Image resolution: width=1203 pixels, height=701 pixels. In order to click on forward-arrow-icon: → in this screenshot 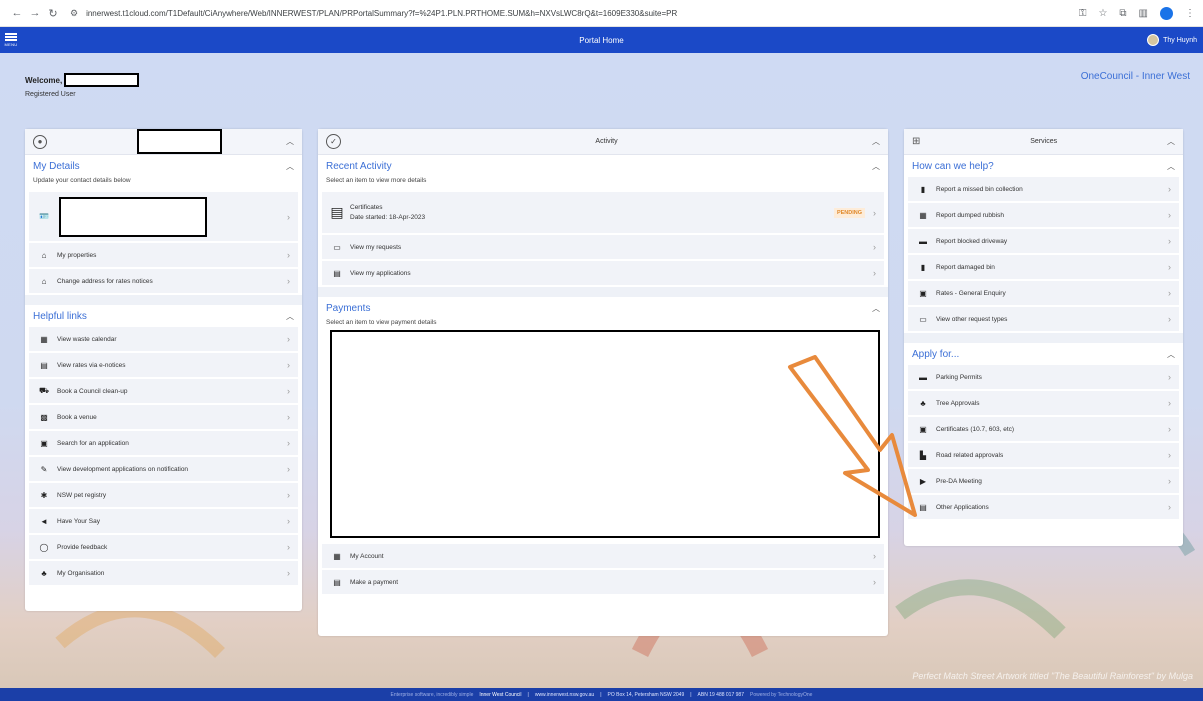, I will do `click(35, 13)`.